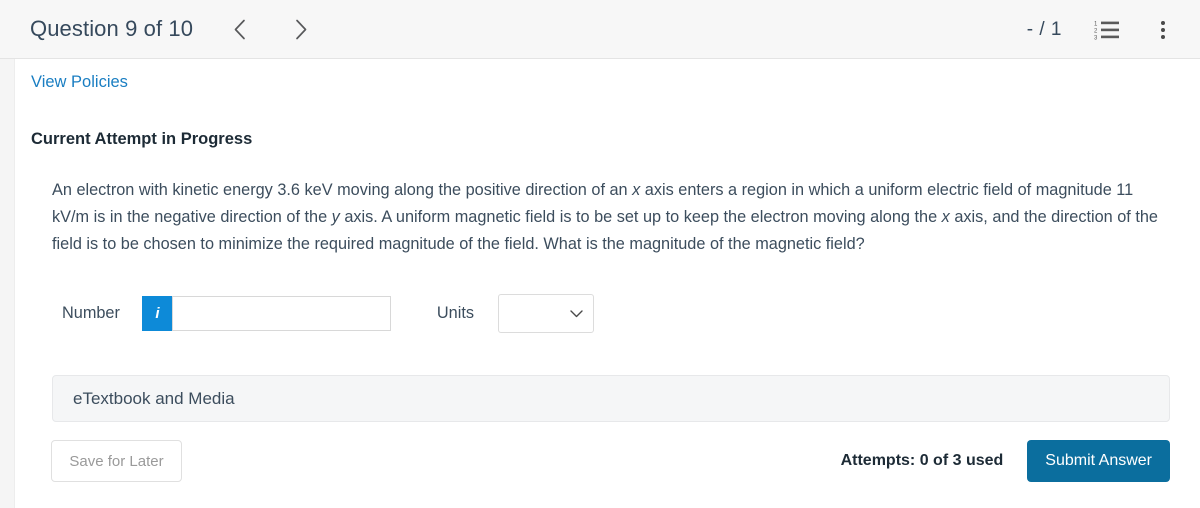 The height and width of the screenshot is (508, 1200). I want to click on left-gutter, so click(7, 283).